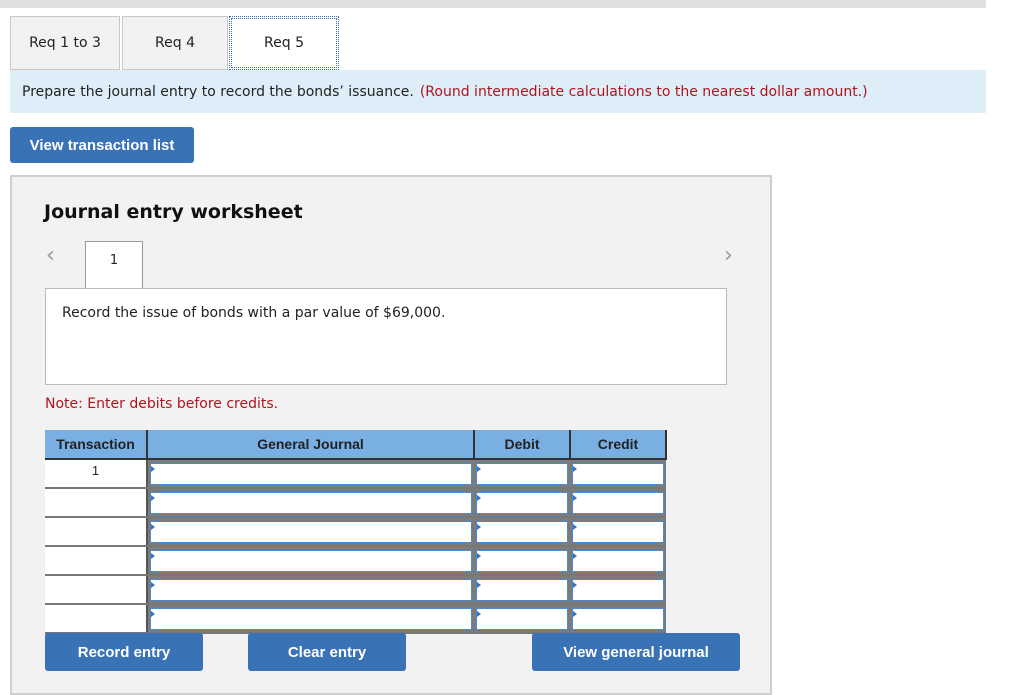  What do you see at coordinates (173, 212) in the screenshot?
I see `worksheet-title: Journal entry worksheet` at bounding box center [173, 212].